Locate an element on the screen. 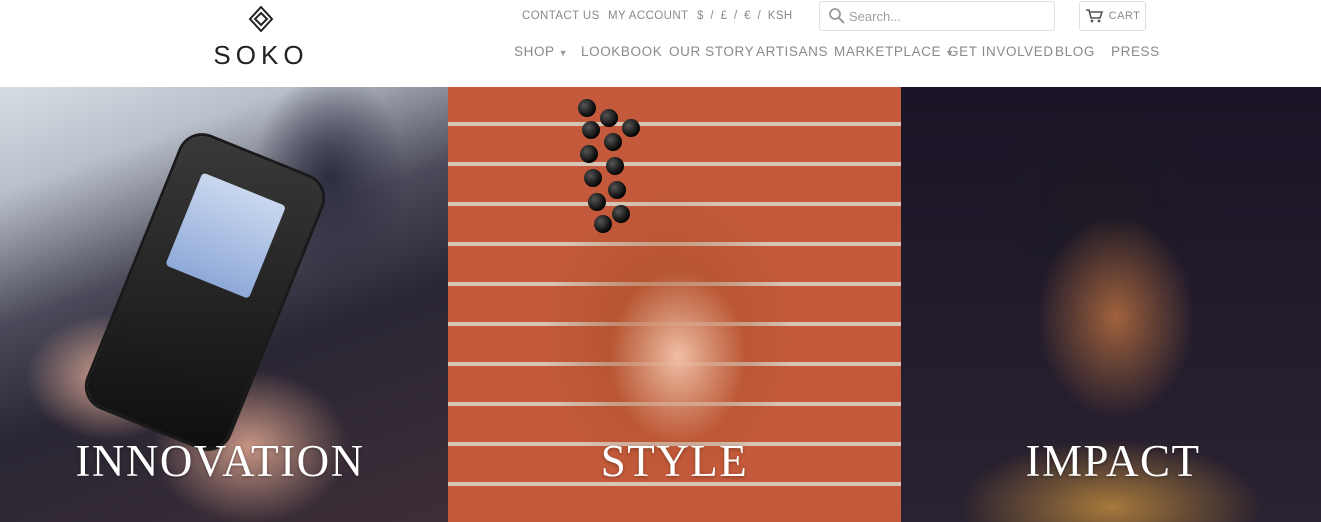 This screenshot has width=1321, height=522. nav-our-story: OUR STORY is located at coordinates (711, 51).